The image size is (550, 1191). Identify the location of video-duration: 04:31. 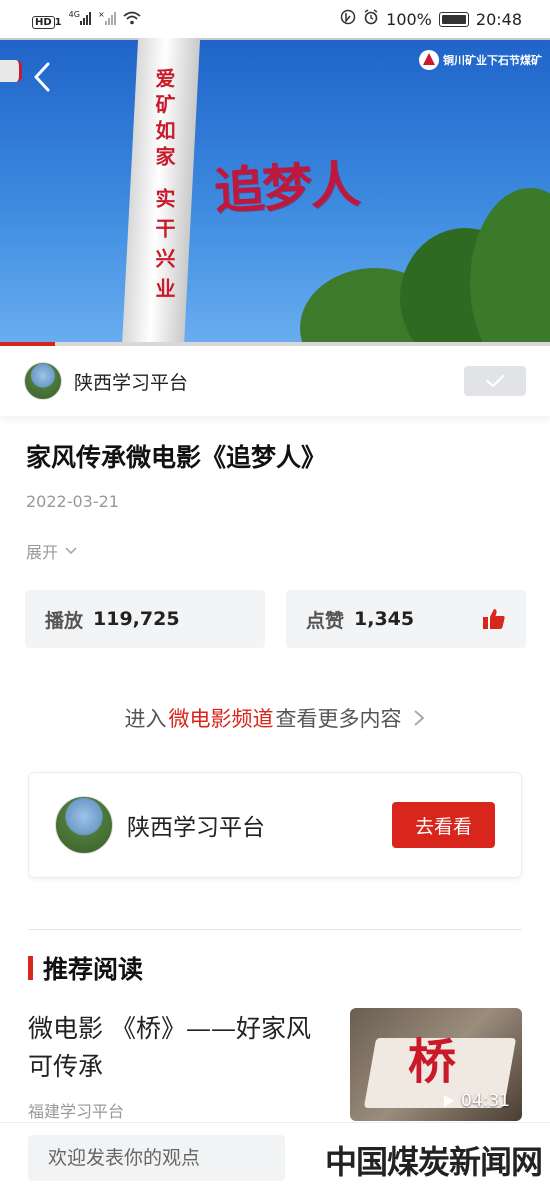
(476, 1101).